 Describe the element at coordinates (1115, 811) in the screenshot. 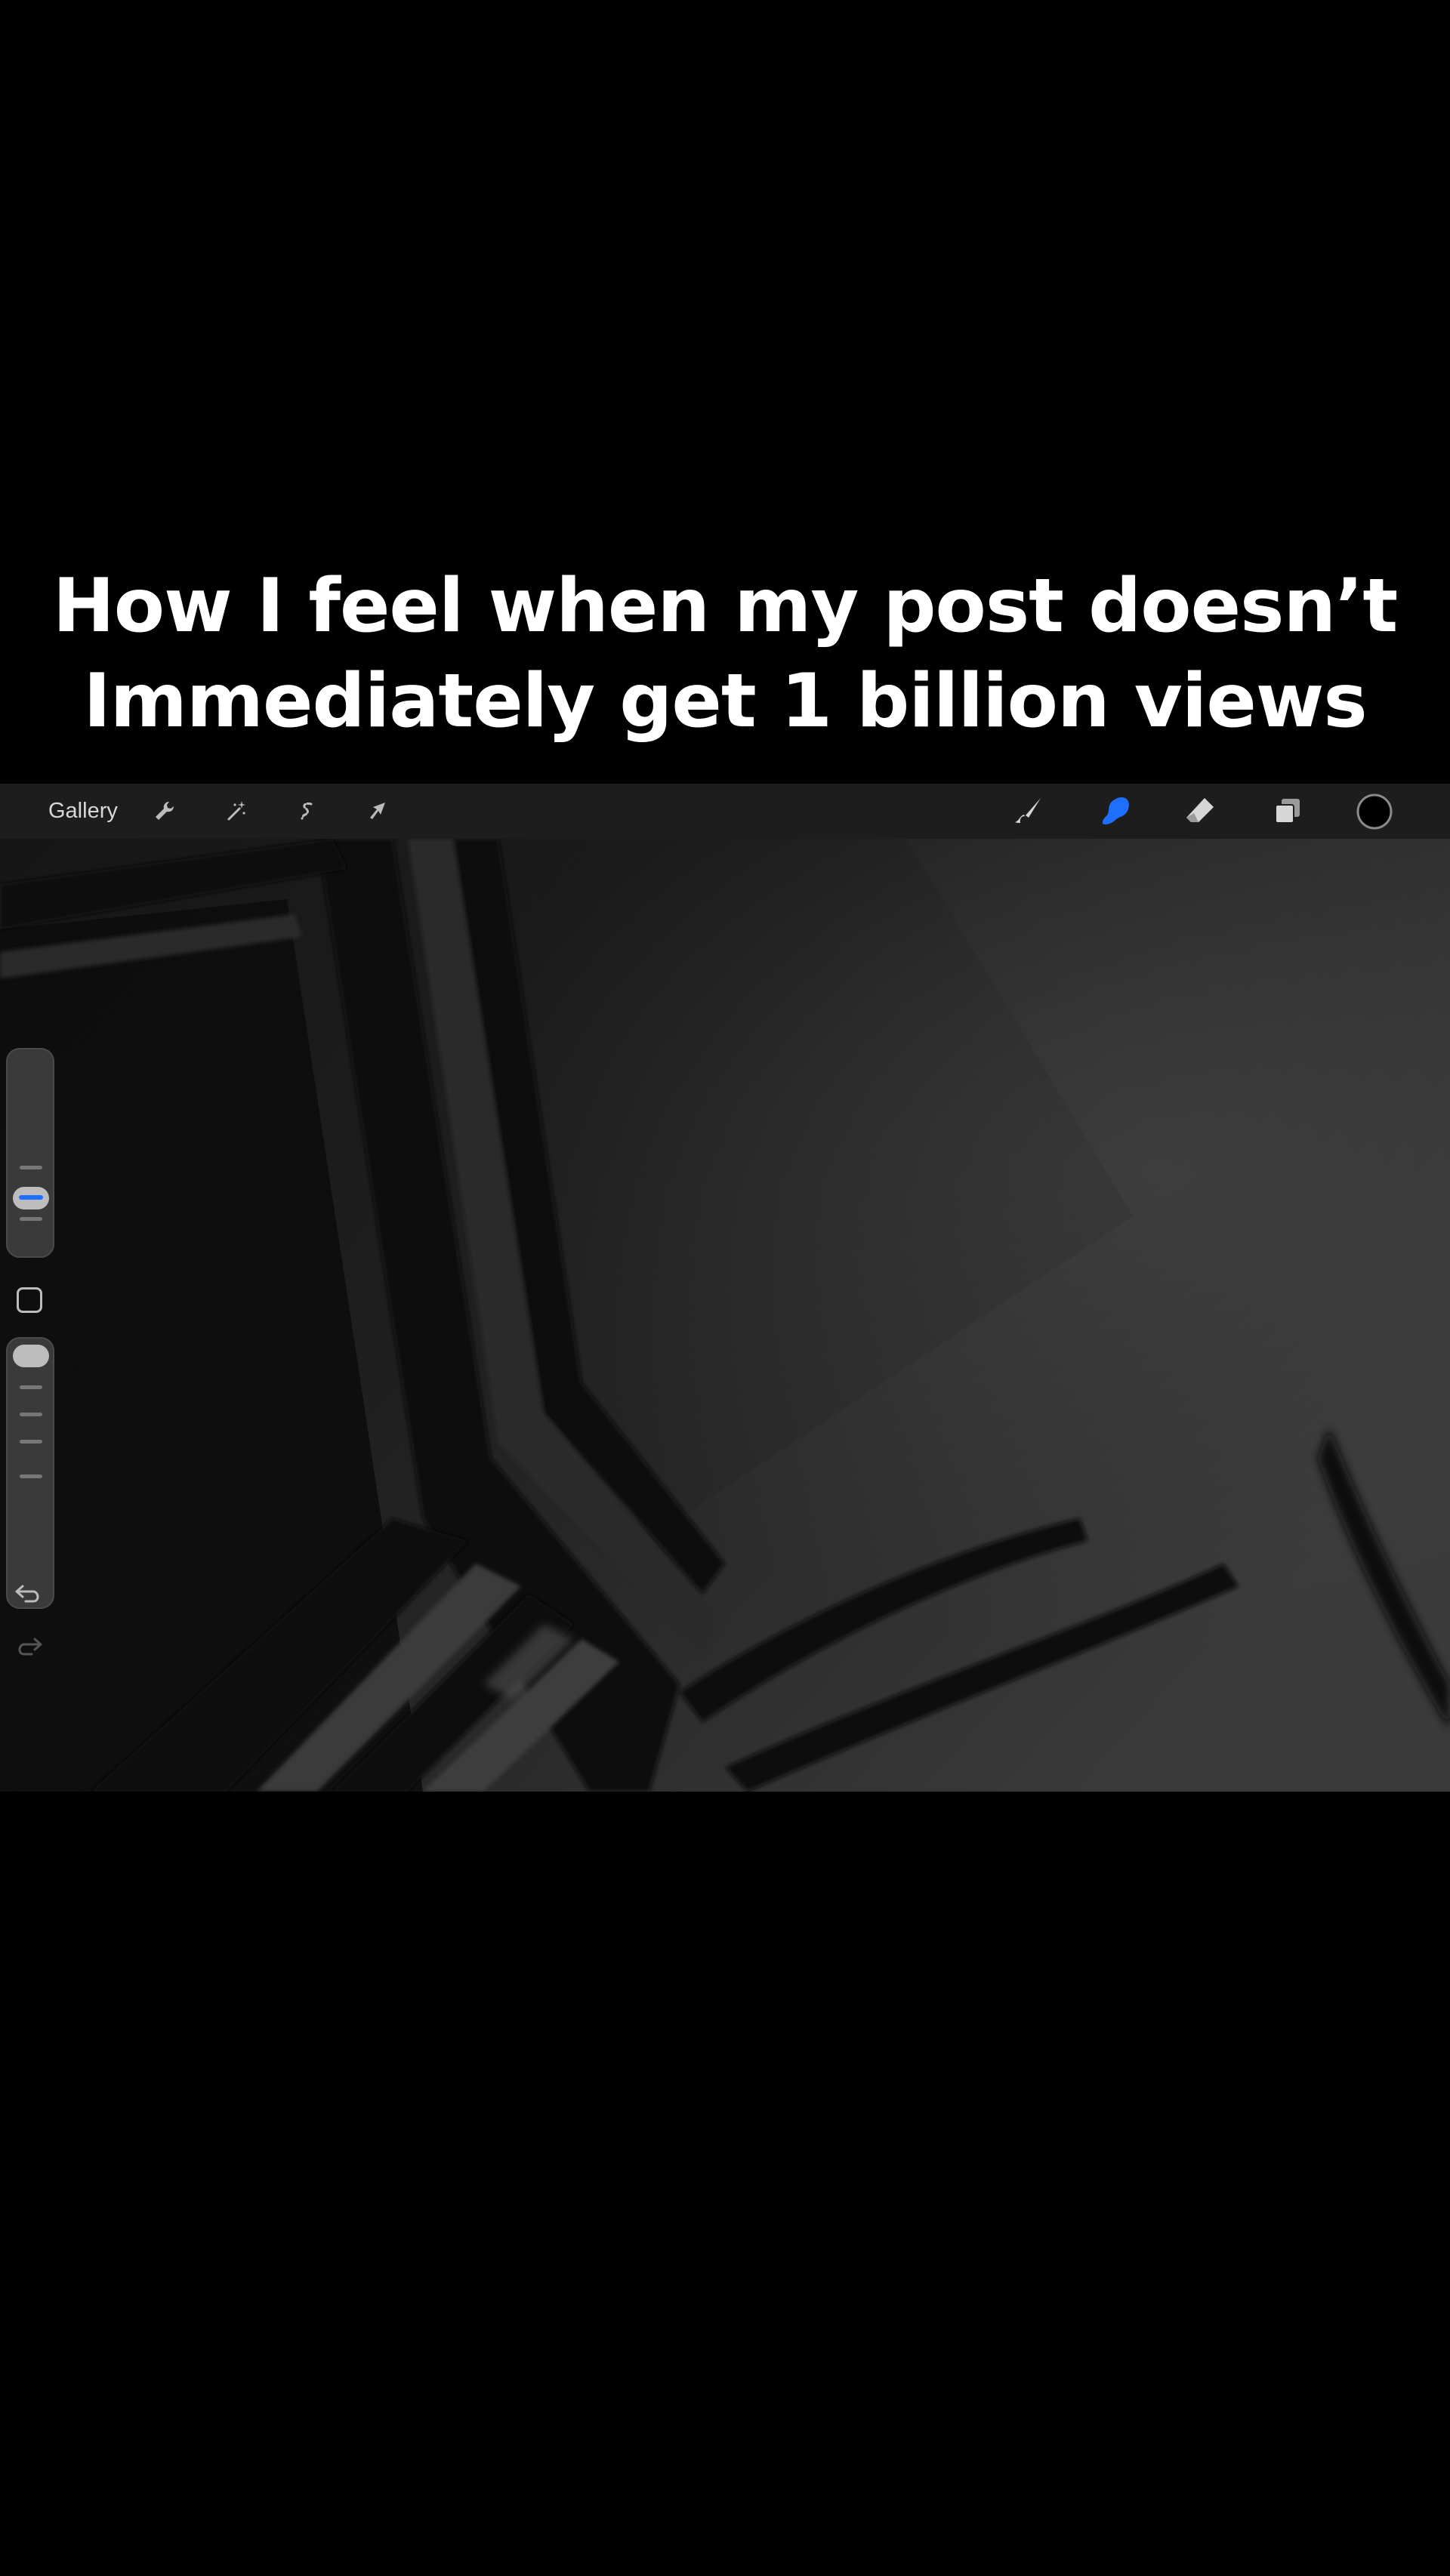

I see `smudge-icon` at that location.